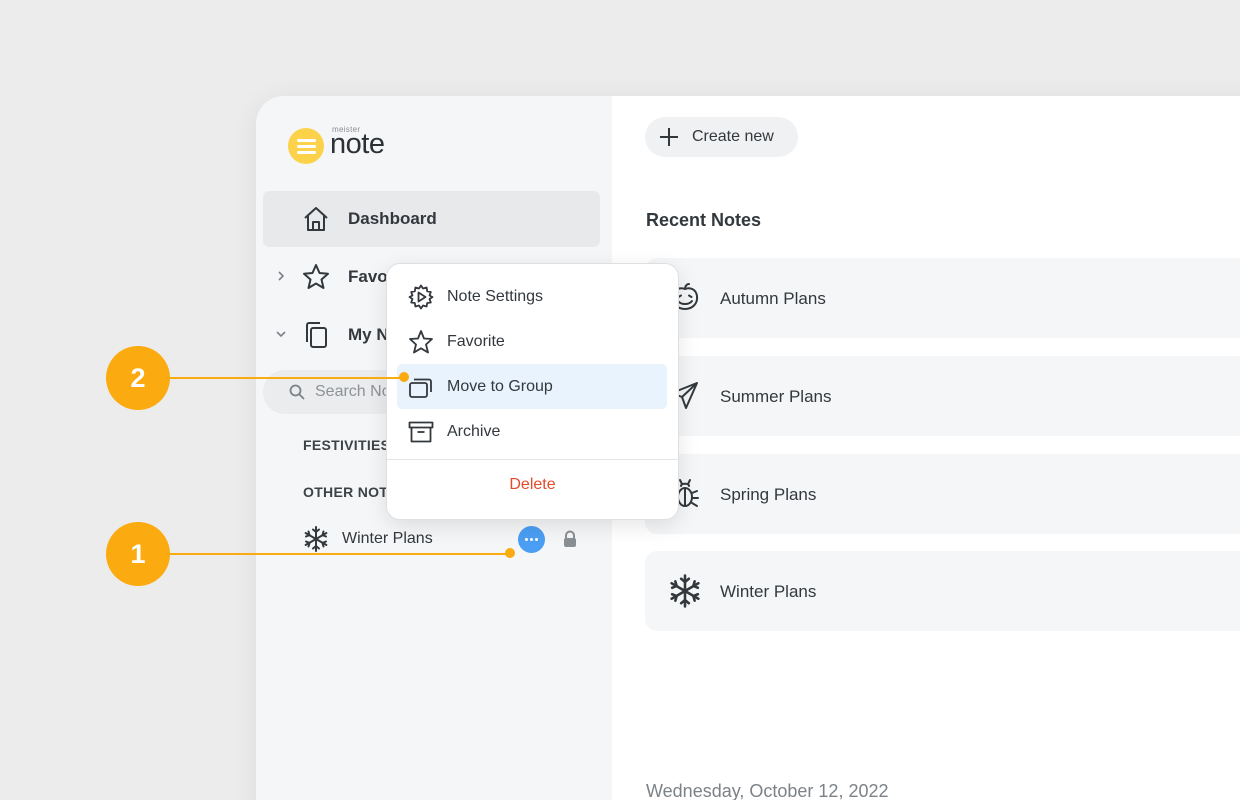 The image size is (1240, 800). What do you see at coordinates (767, 790) in the screenshot?
I see `date-header: Wednesday, October 12, 2022` at bounding box center [767, 790].